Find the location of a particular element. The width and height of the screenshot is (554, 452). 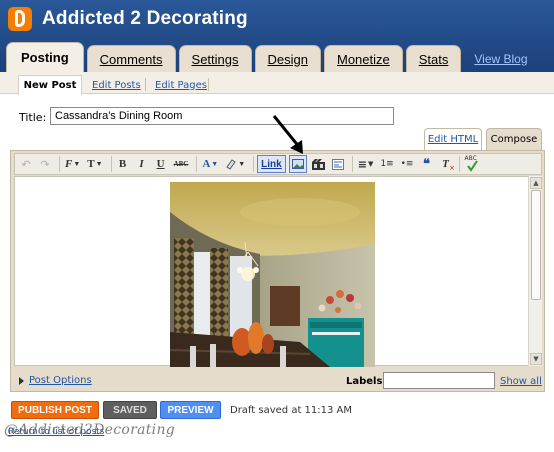

bold-button: B is located at coordinates (123, 164).